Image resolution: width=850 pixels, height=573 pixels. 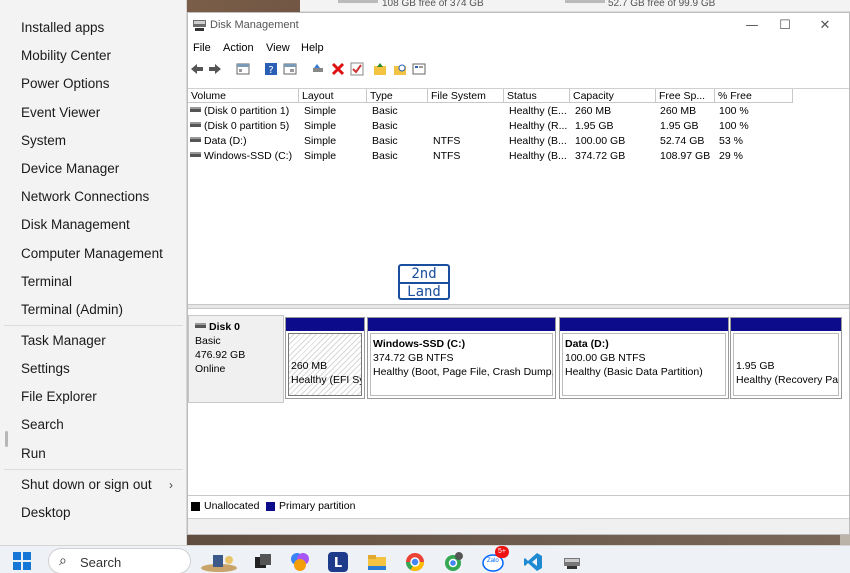 What do you see at coordinates (600, 141) in the screenshot?
I see `cell-capacity: 100.00 GB` at bounding box center [600, 141].